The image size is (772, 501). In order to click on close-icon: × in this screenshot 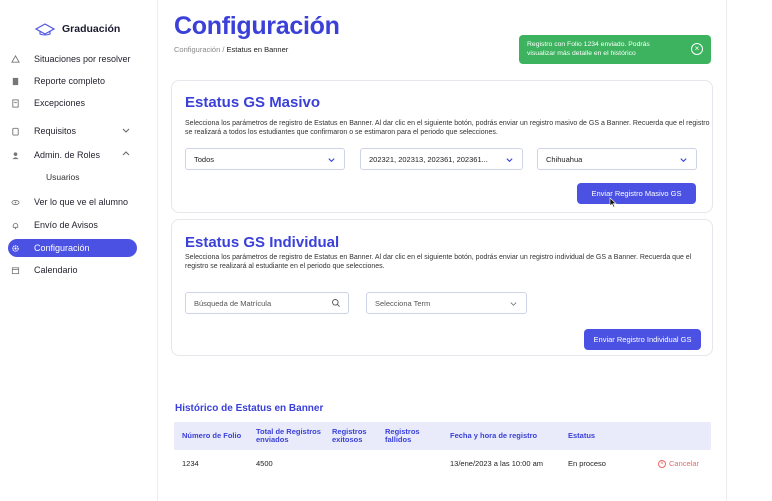, I will do `click(697, 49)`.